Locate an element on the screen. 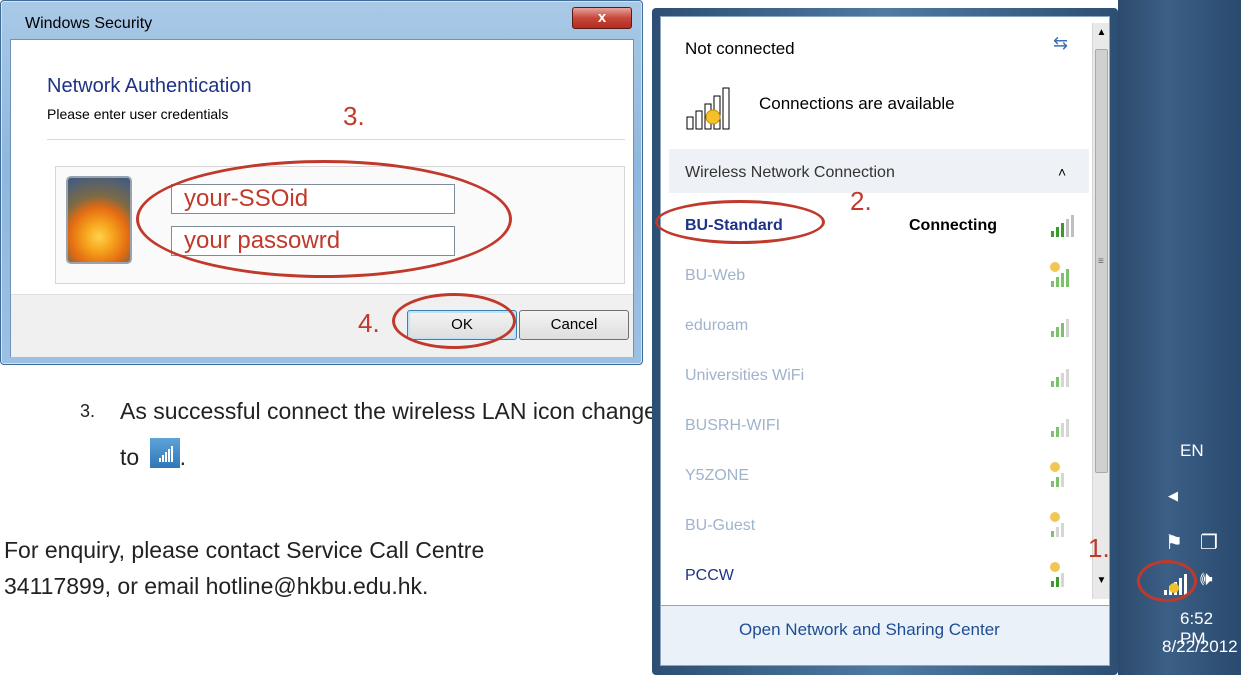 The image size is (1241, 675). network-item: BU-Guest is located at coordinates (880, 527).